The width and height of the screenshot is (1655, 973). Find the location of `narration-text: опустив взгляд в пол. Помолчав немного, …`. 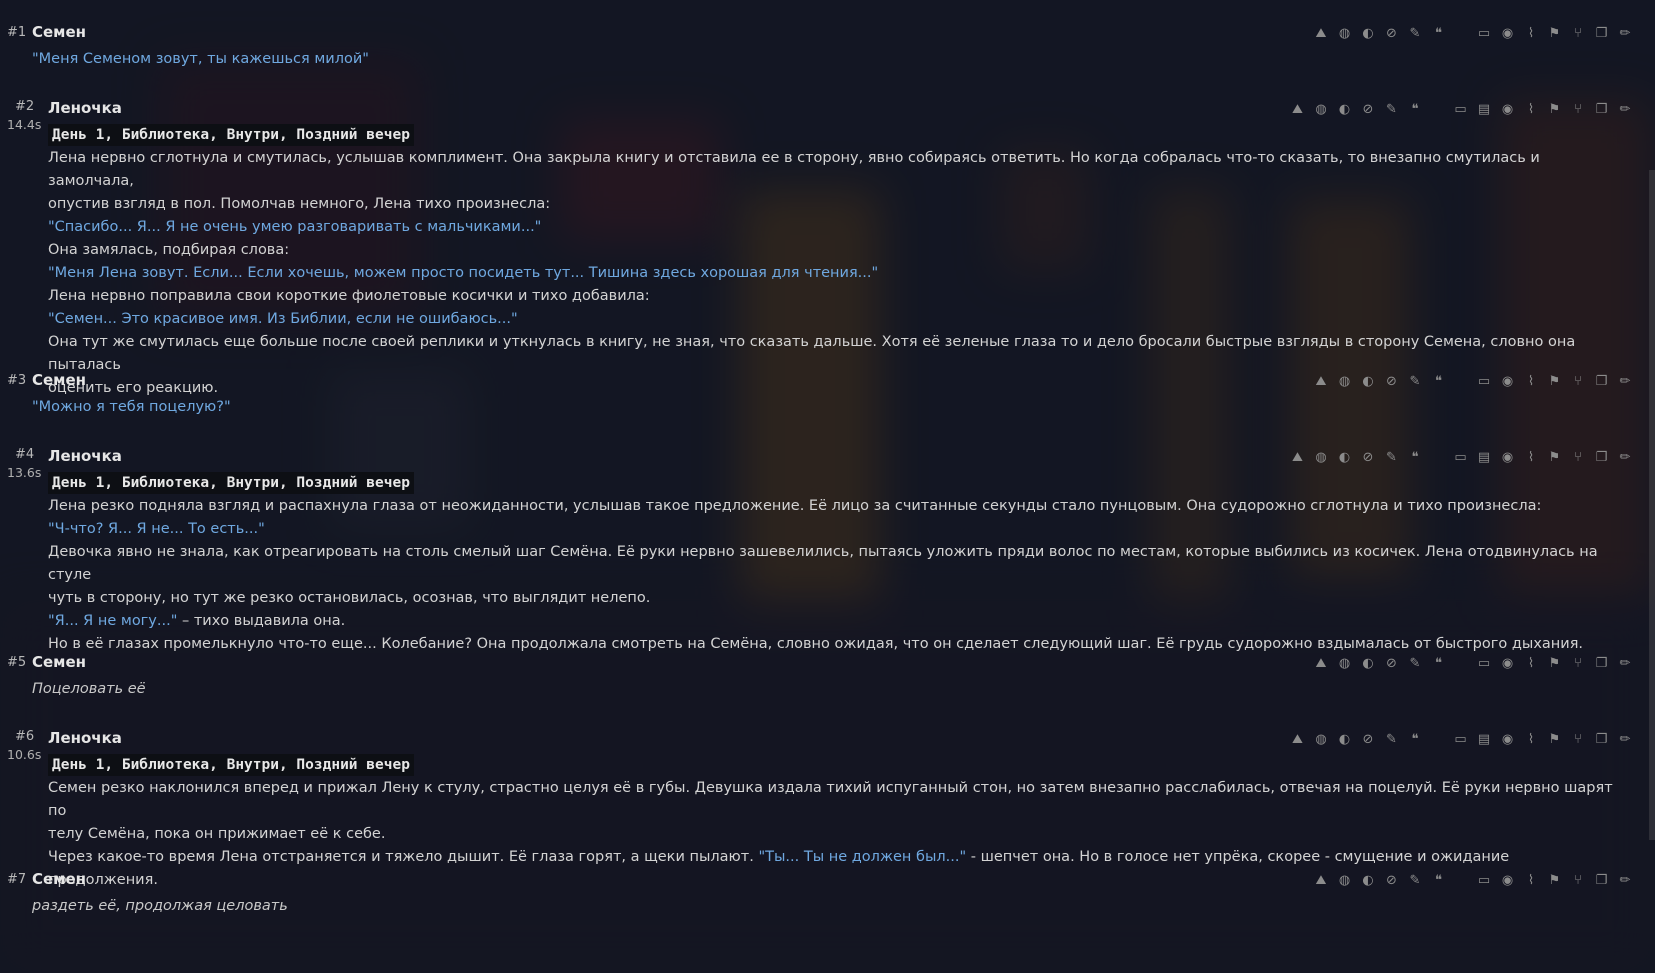

narration-text: опустив взгляд в пол. Помолчав немного, … is located at coordinates (299, 204).